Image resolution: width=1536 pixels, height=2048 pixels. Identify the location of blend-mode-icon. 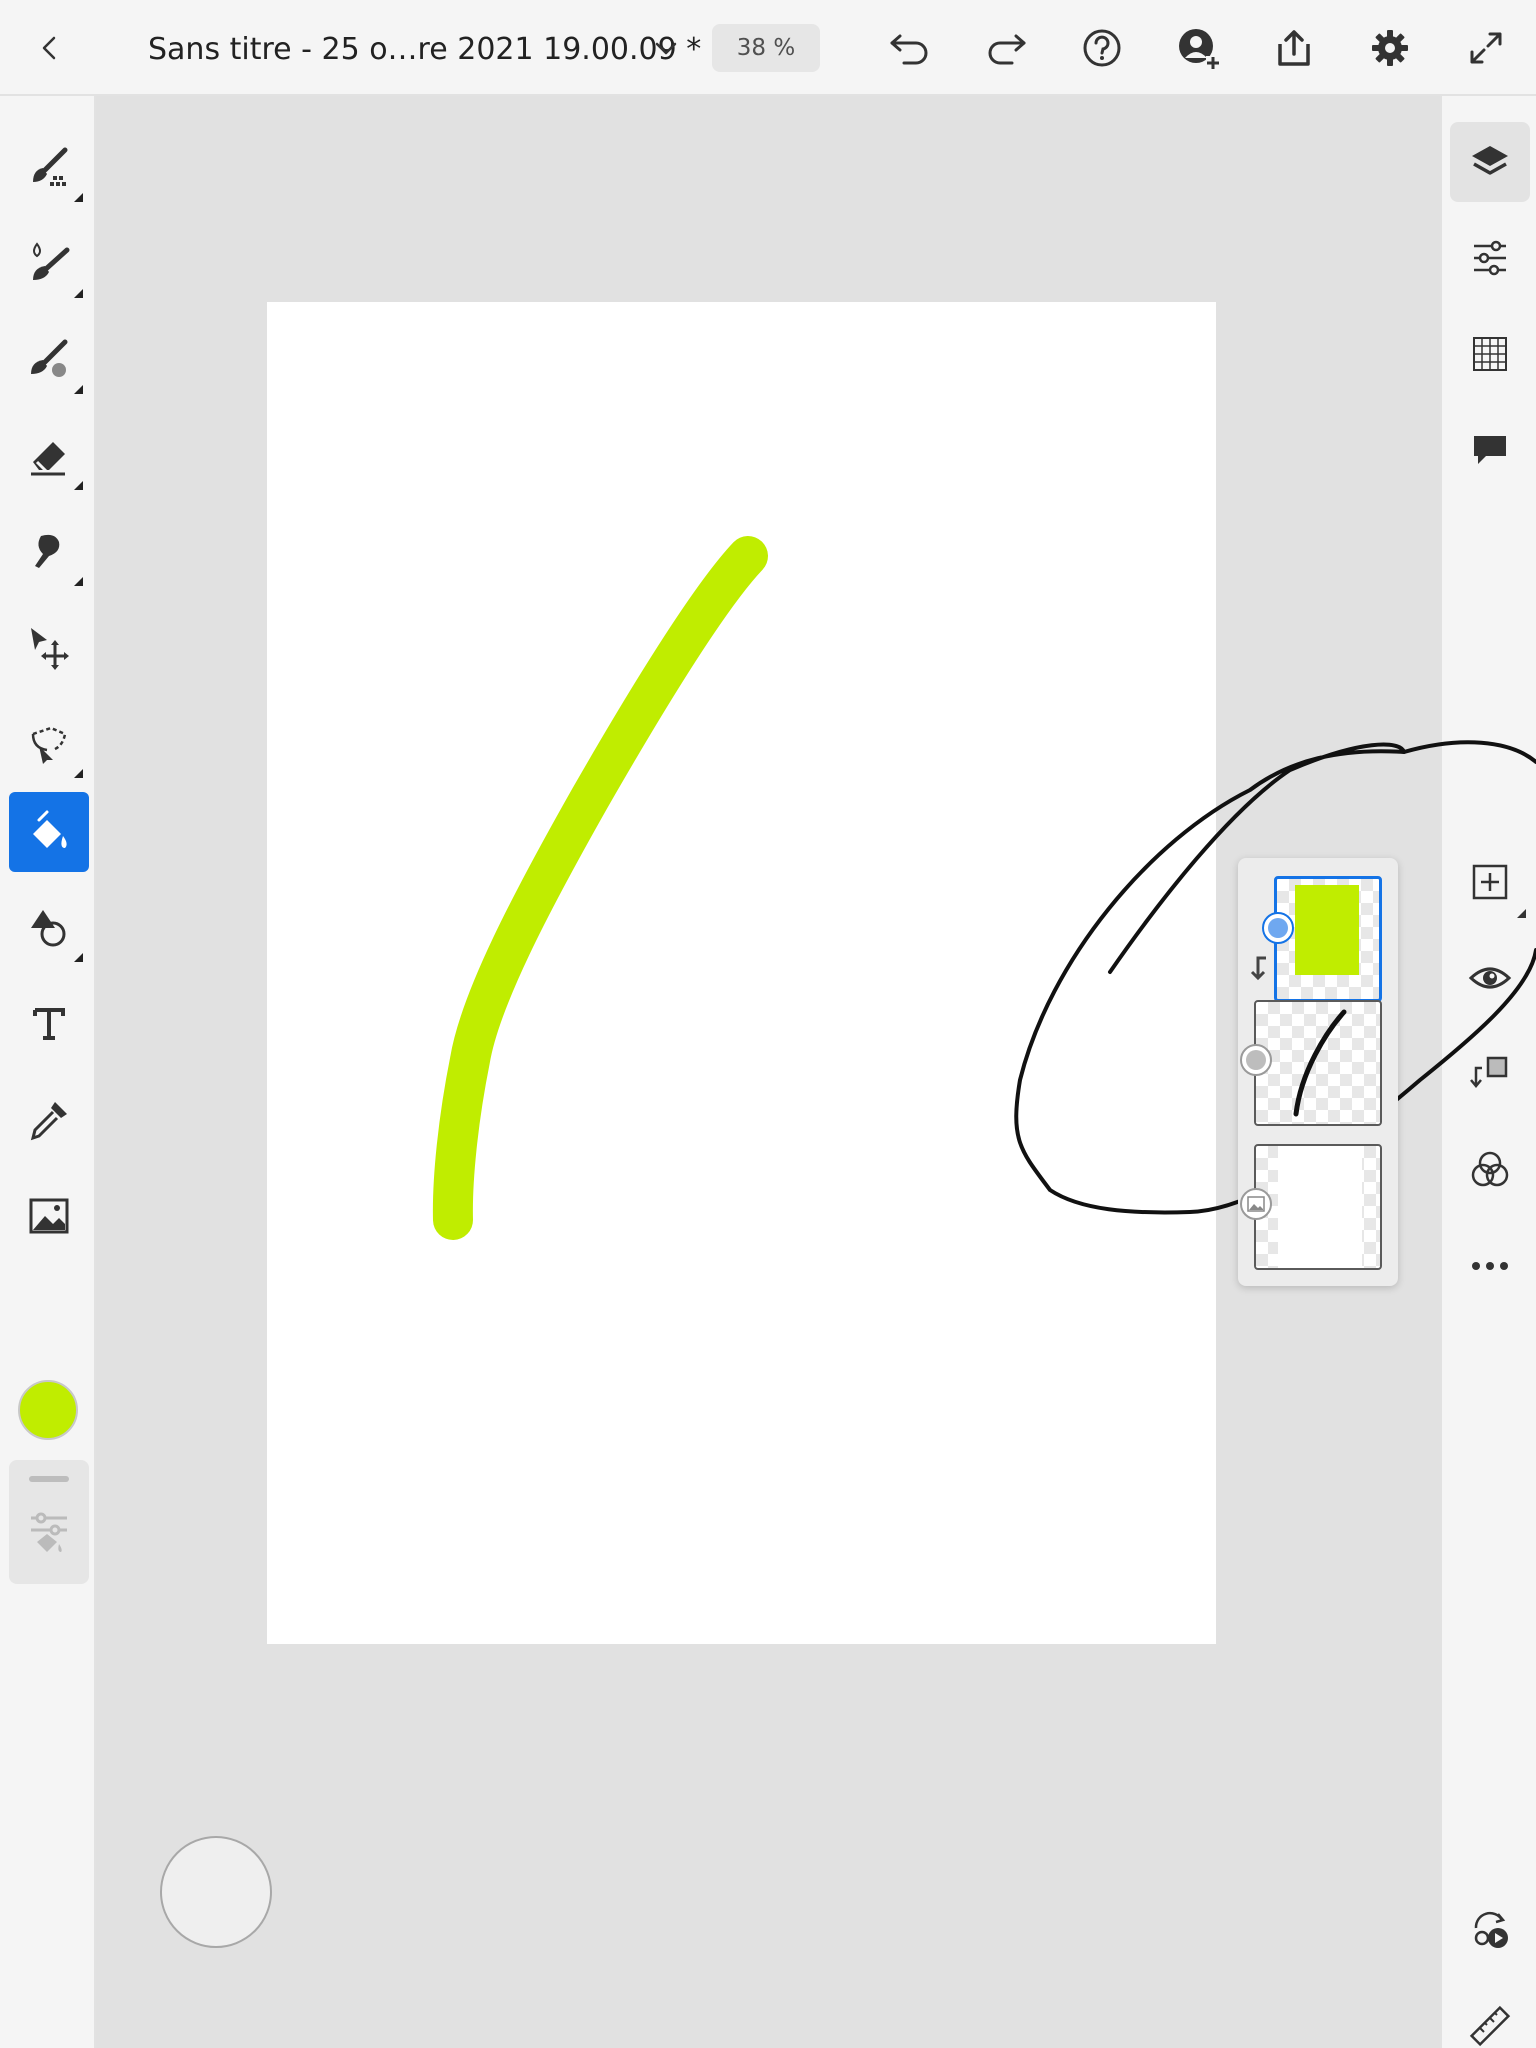
(1490, 1169).